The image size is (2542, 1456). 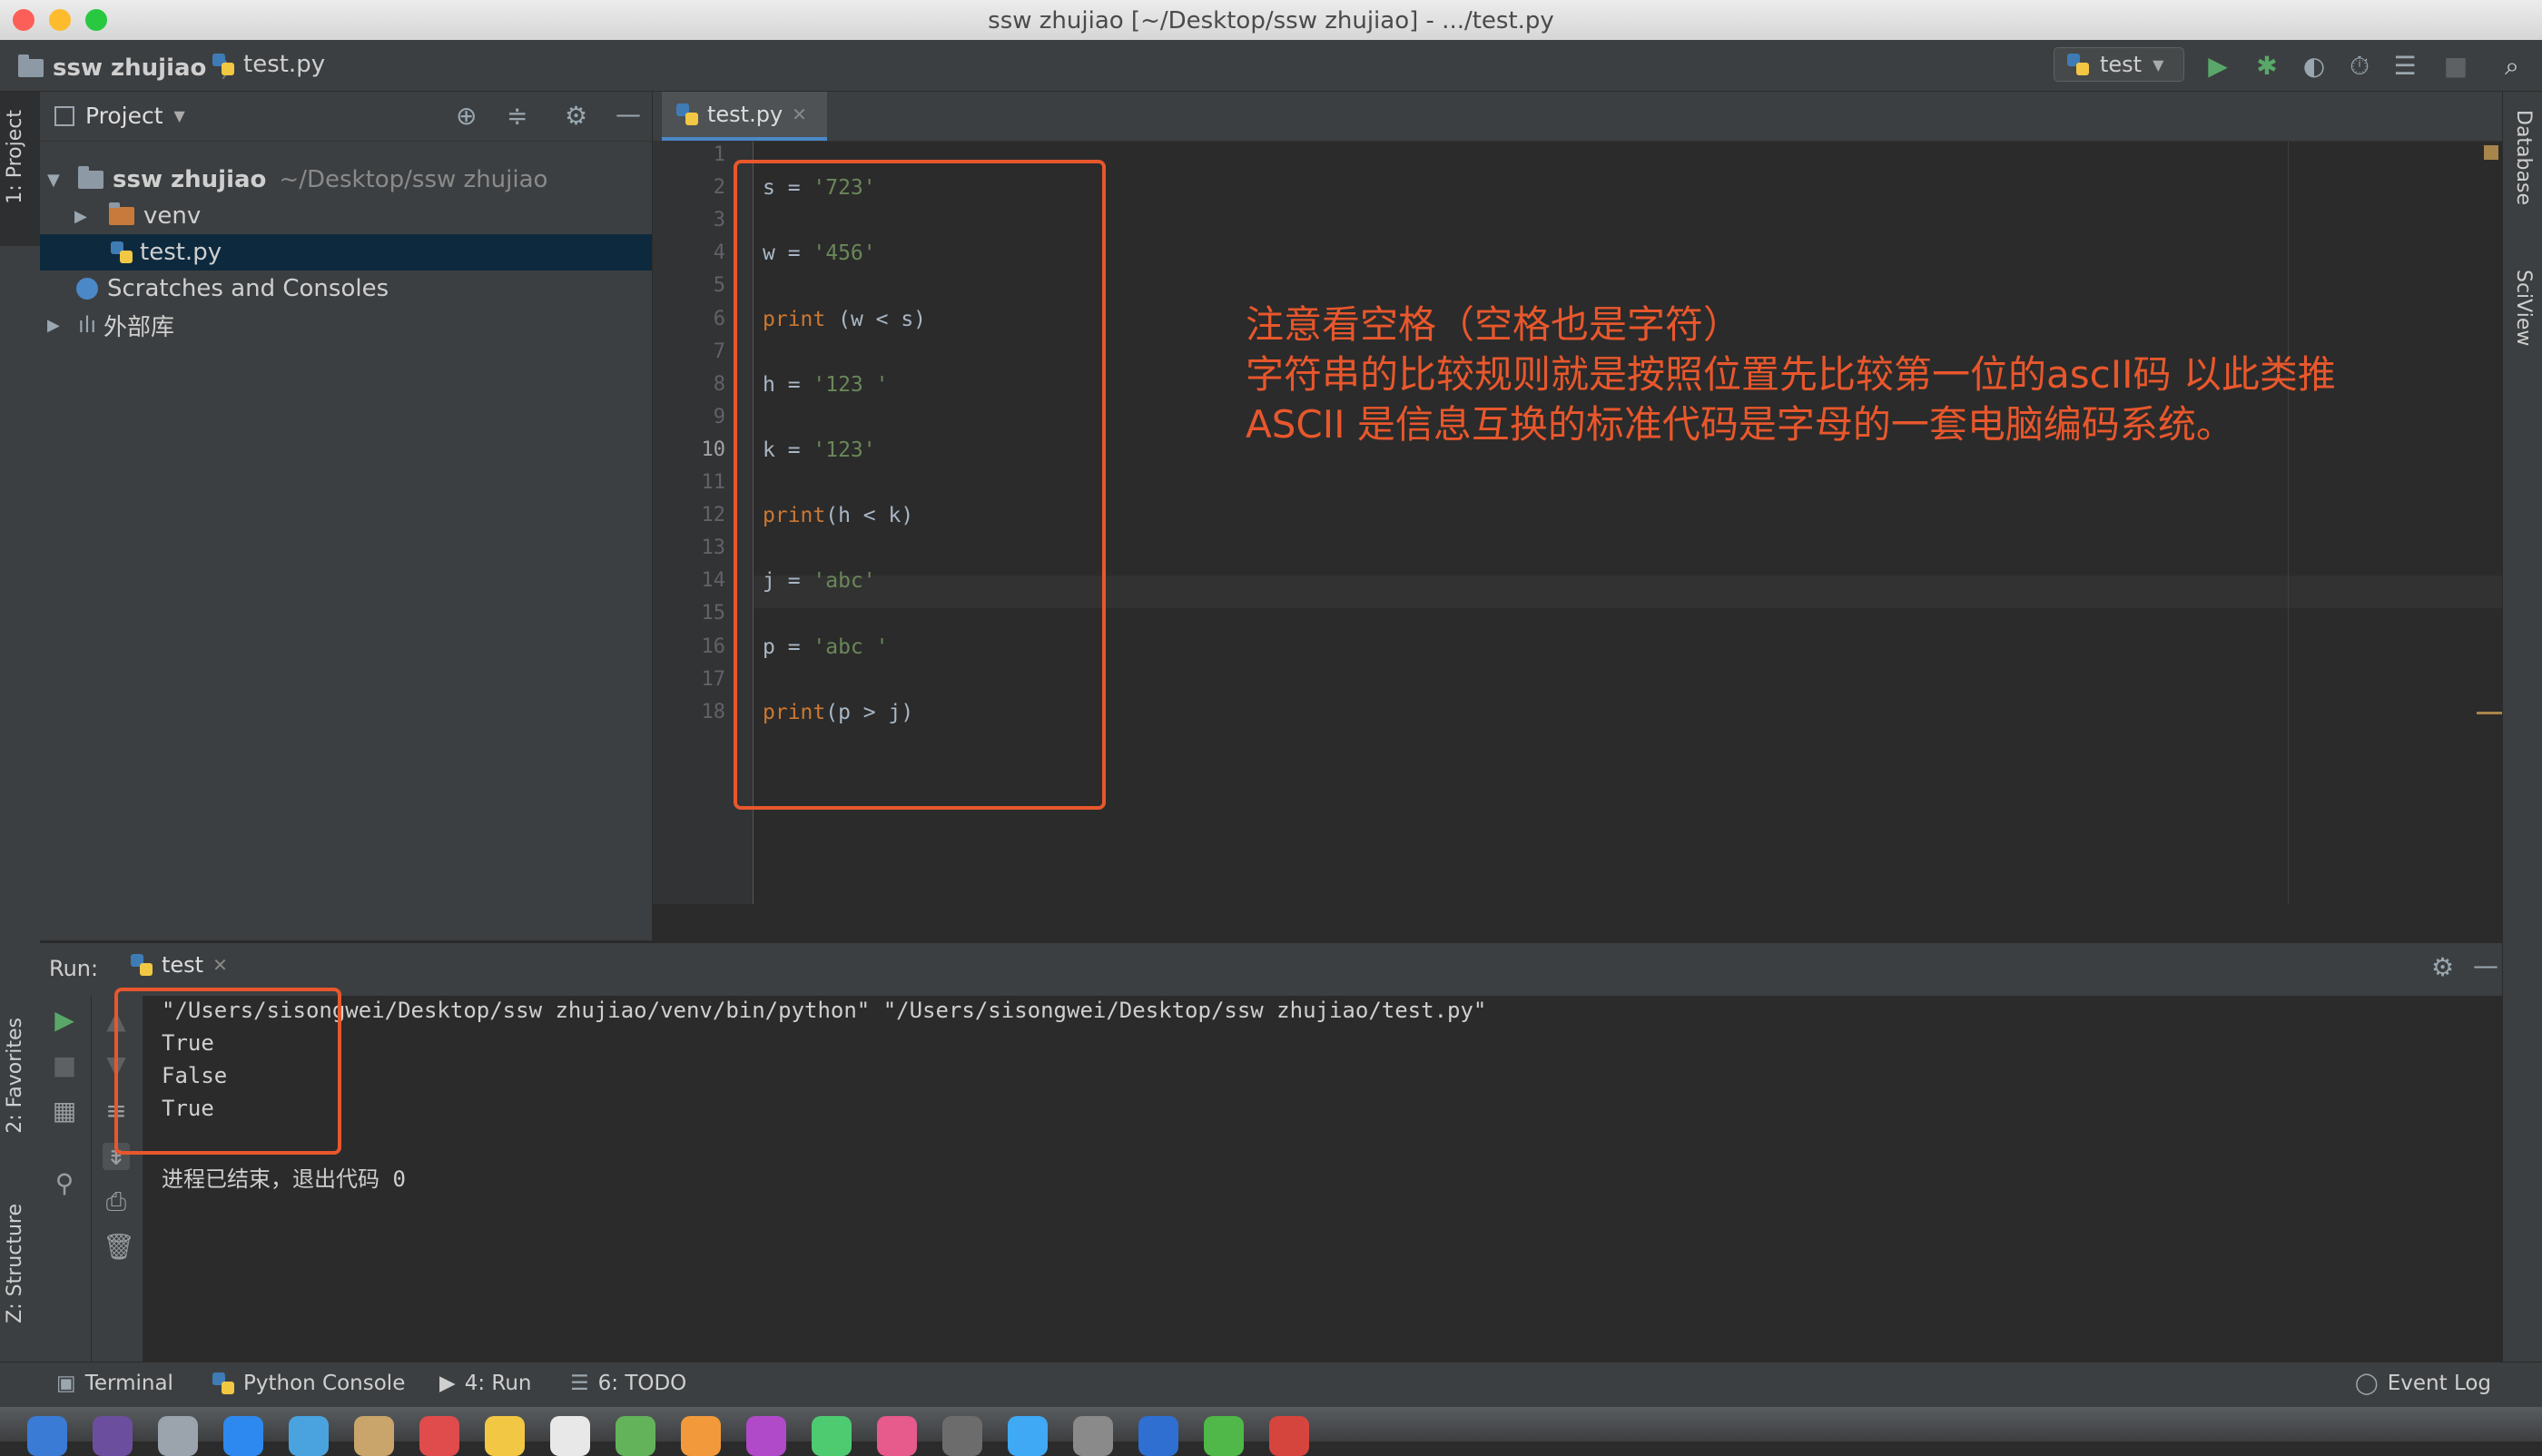 I want to click on project-panel-header: Project ▼ ⊕ ≑ ⚙ —, so click(x=346, y=117).